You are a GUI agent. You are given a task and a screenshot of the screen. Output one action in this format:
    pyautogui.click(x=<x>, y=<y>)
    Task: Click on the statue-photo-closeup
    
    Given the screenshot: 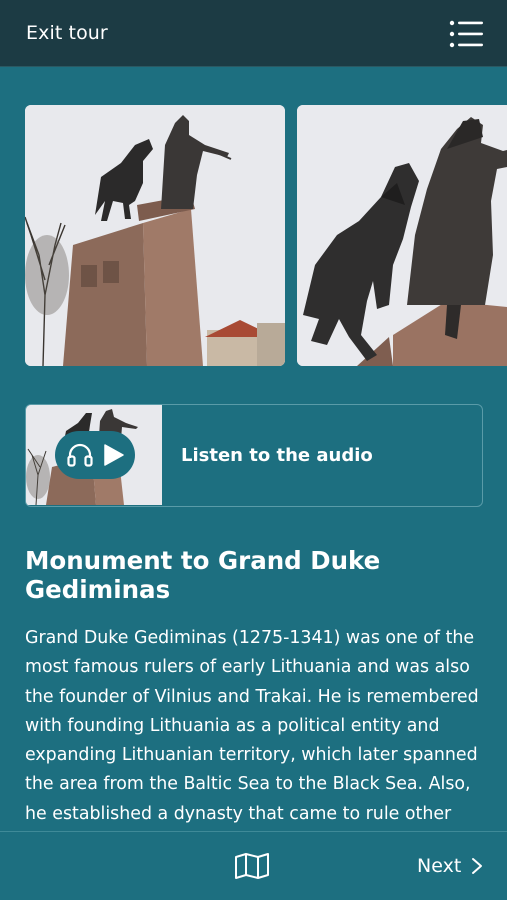 What is the action you would take?
    pyautogui.click(x=402, y=235)
    